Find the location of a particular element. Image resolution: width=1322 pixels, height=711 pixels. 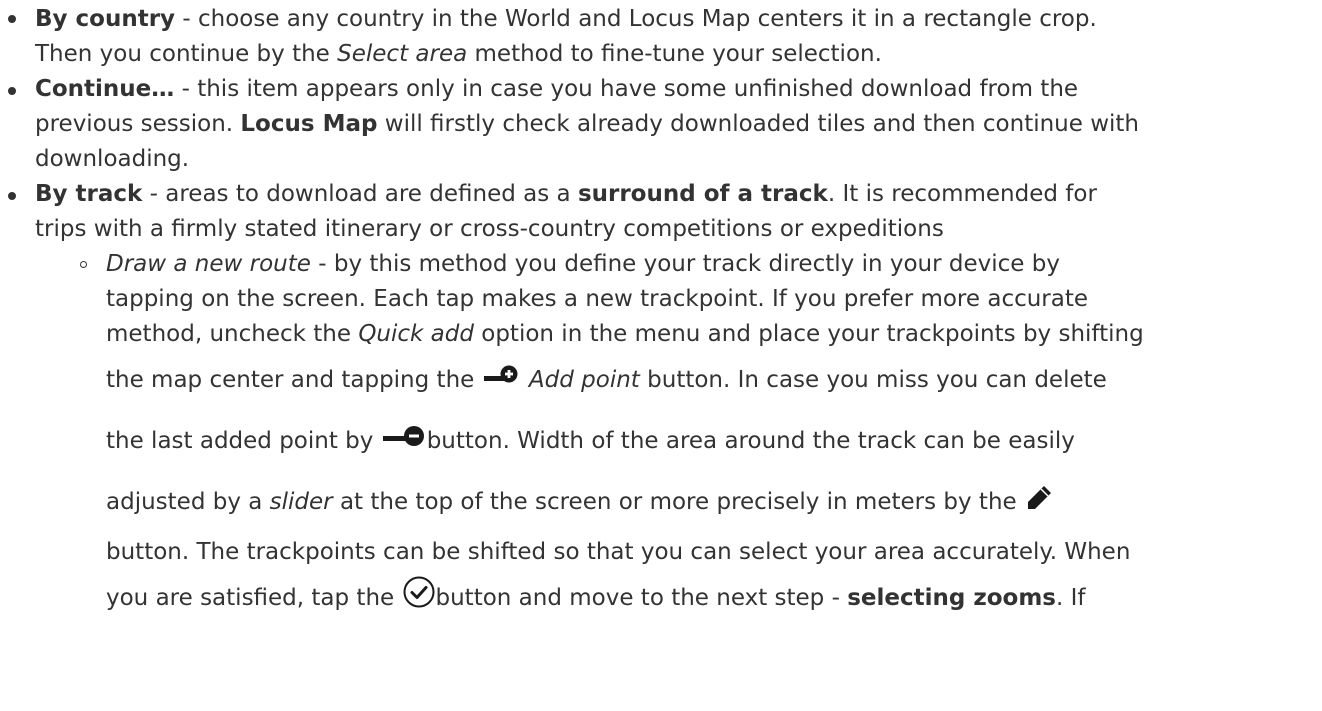

surround-term: surround of a track is located at coordinates (702, 194).